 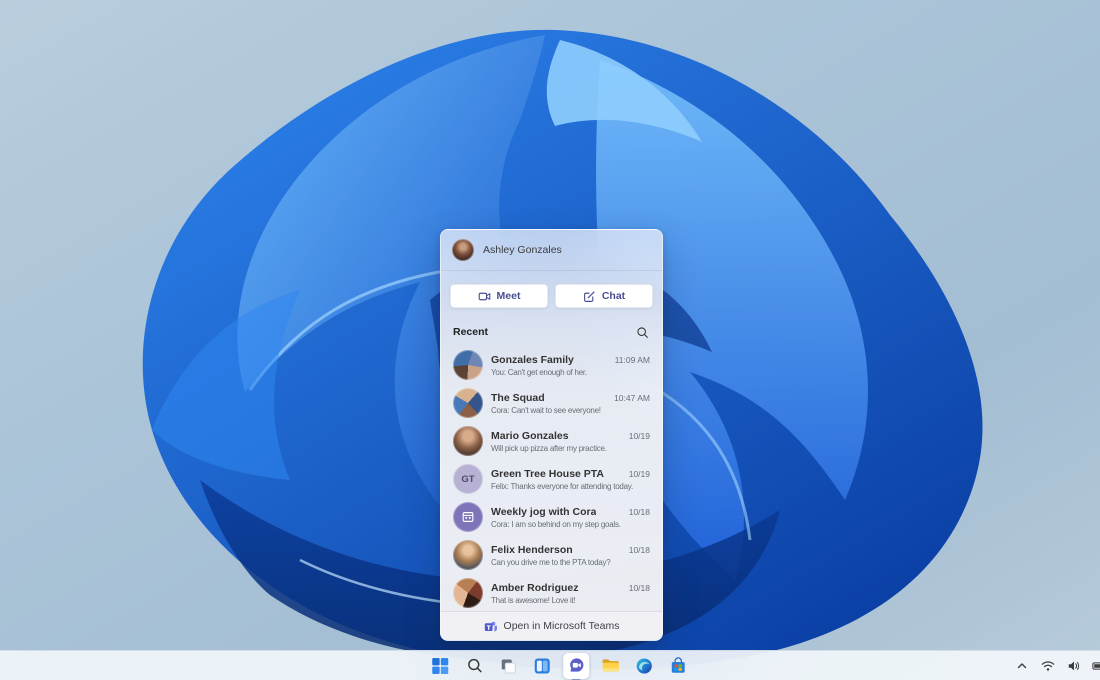 I want to click on chat-preview: Can you drive me to the PTA today?, so click(x=551, y=562).